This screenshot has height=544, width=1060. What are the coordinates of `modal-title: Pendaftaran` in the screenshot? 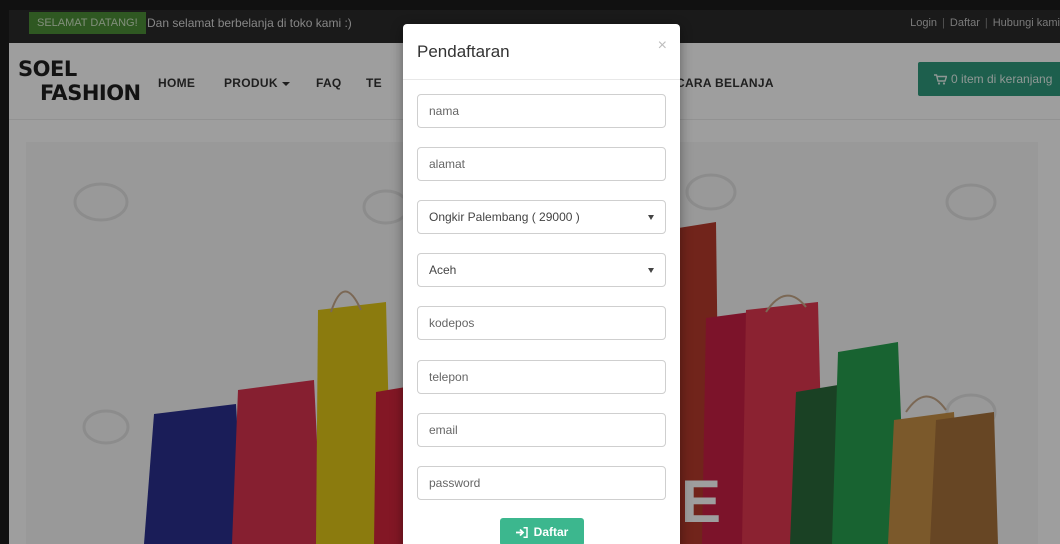 It's located at (463, 51).